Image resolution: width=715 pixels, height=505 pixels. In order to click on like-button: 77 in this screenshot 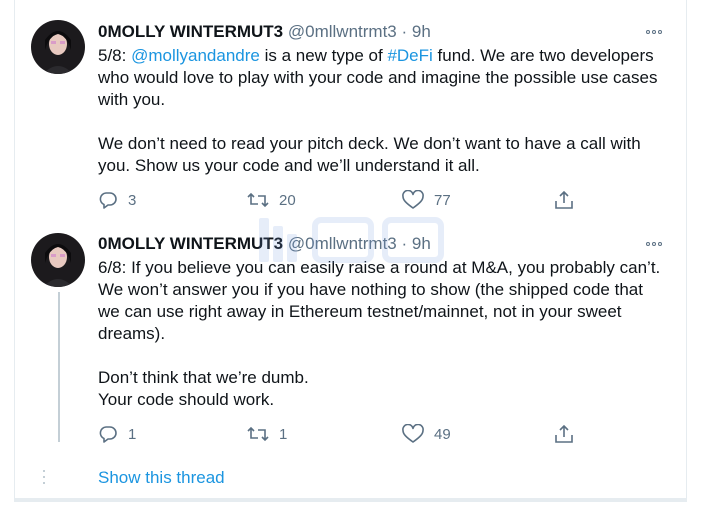, I will do `click(426, 200)`.